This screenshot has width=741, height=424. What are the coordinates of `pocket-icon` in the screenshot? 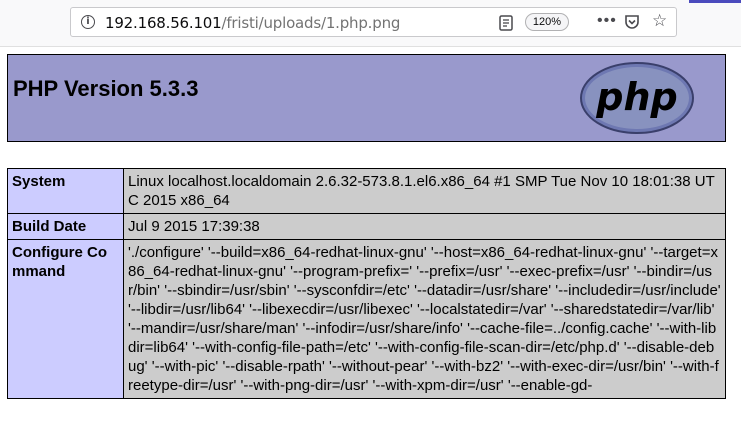 It's located at (632, 24).